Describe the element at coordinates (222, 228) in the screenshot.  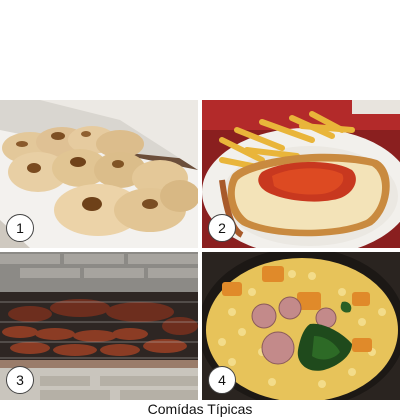
I see `photo-number-badge: 2` at that location.